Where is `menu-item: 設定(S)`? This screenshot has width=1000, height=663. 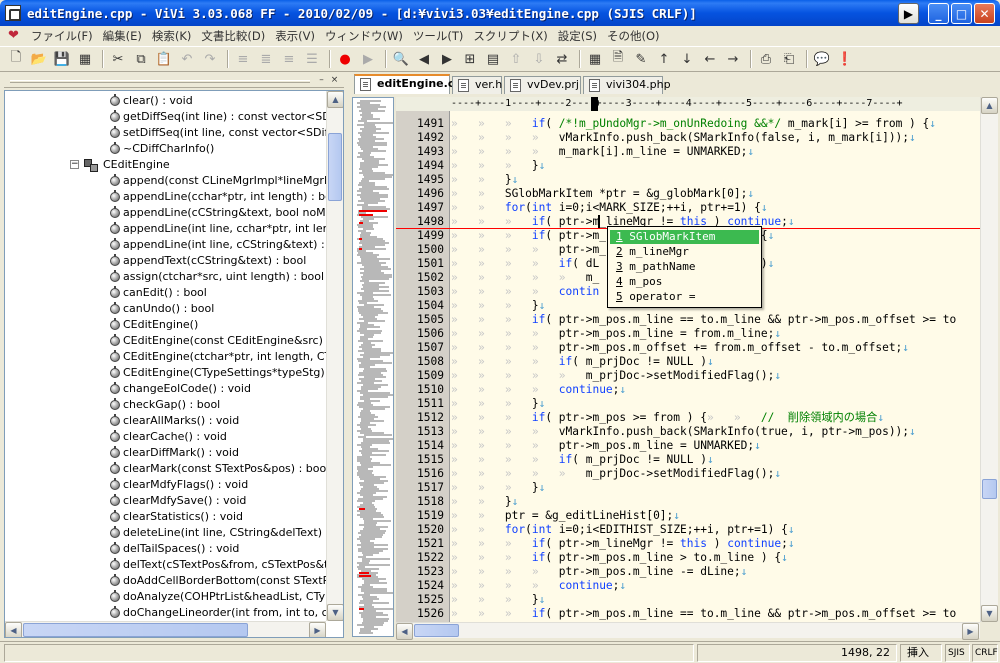
menu-item: 設定(S) is located at coordinates (577, 36).